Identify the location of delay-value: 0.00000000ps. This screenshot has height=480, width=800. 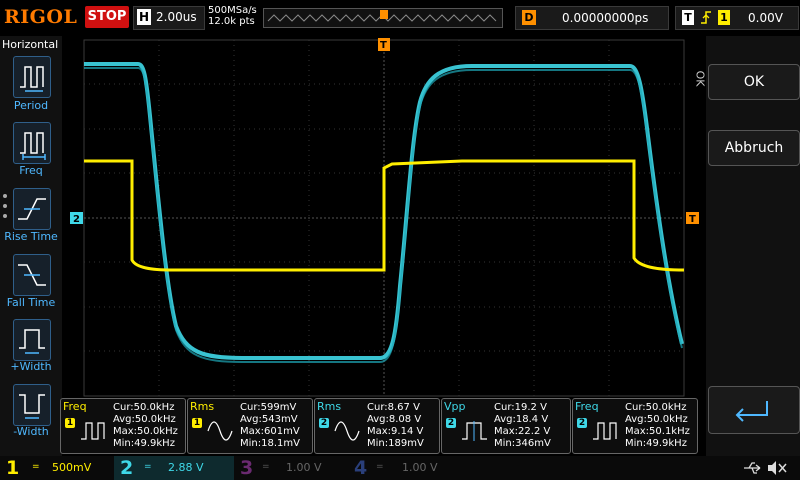
(605, 18).